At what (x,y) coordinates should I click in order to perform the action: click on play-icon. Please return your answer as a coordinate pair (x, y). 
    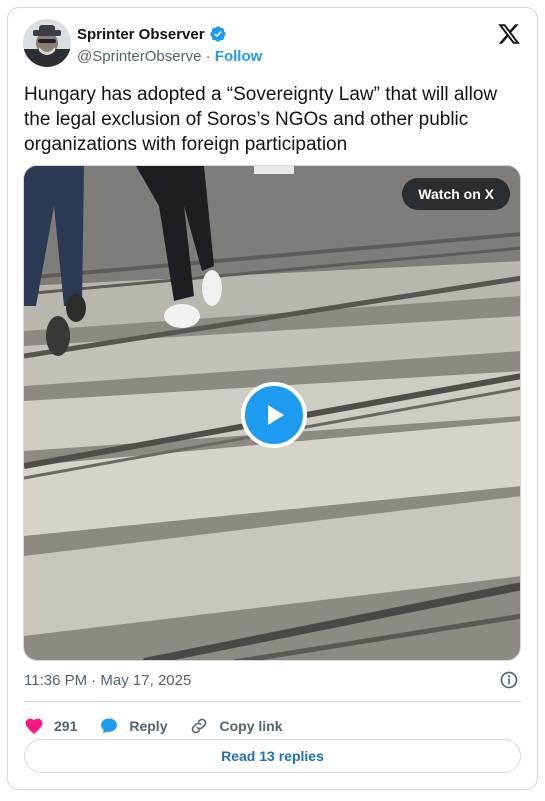
    Looking at the image, I should click on (276, 415).